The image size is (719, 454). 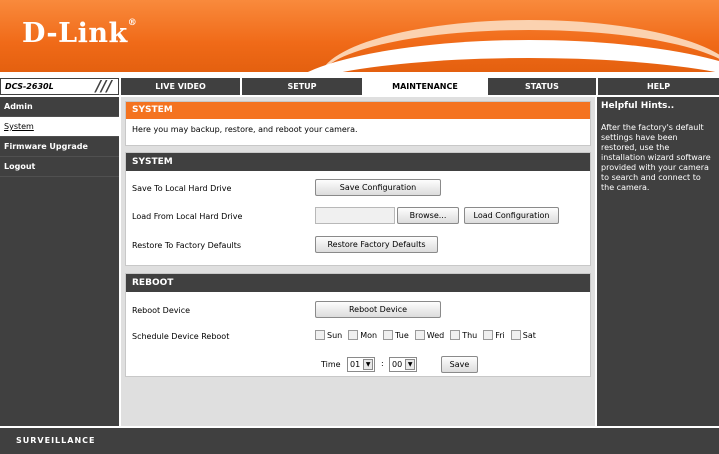 I want to click on day-thu: Thu, so click(x=463, y=335).